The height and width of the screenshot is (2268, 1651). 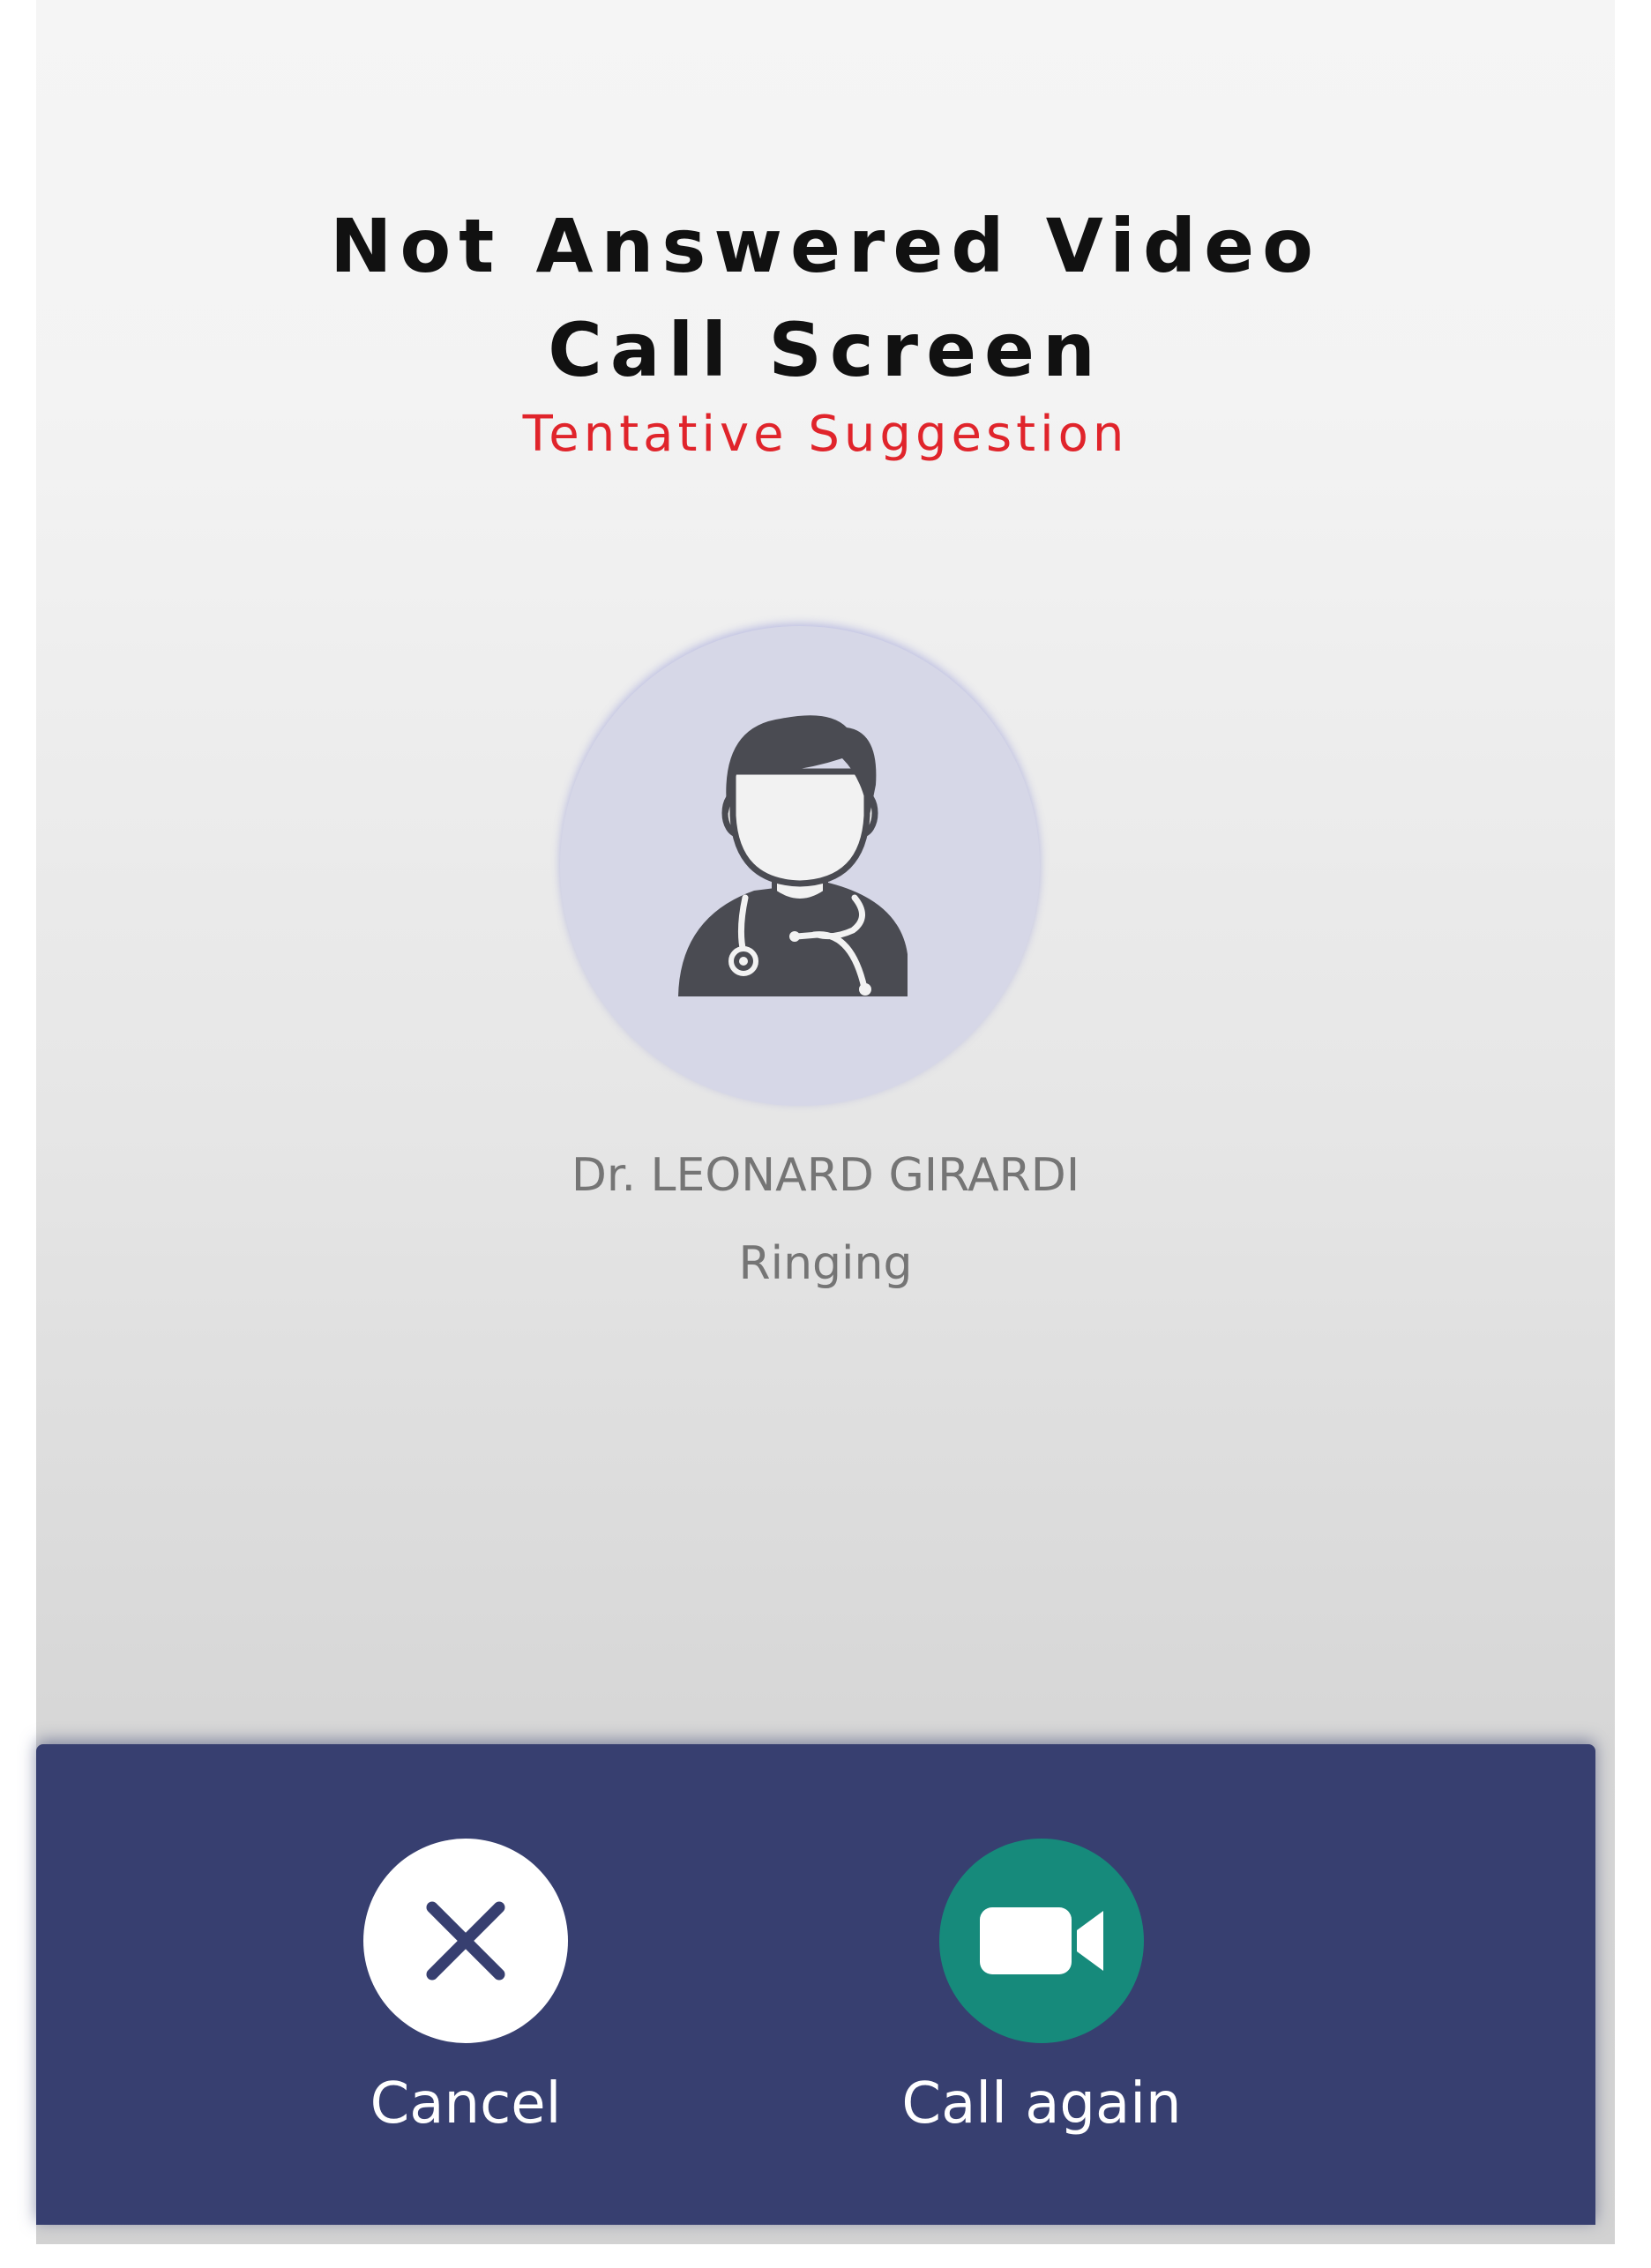 What do you see at coordinates (825, 1263) in the screenshot?
I see `call-status: Ringing` at bounding box center [825, 1263].